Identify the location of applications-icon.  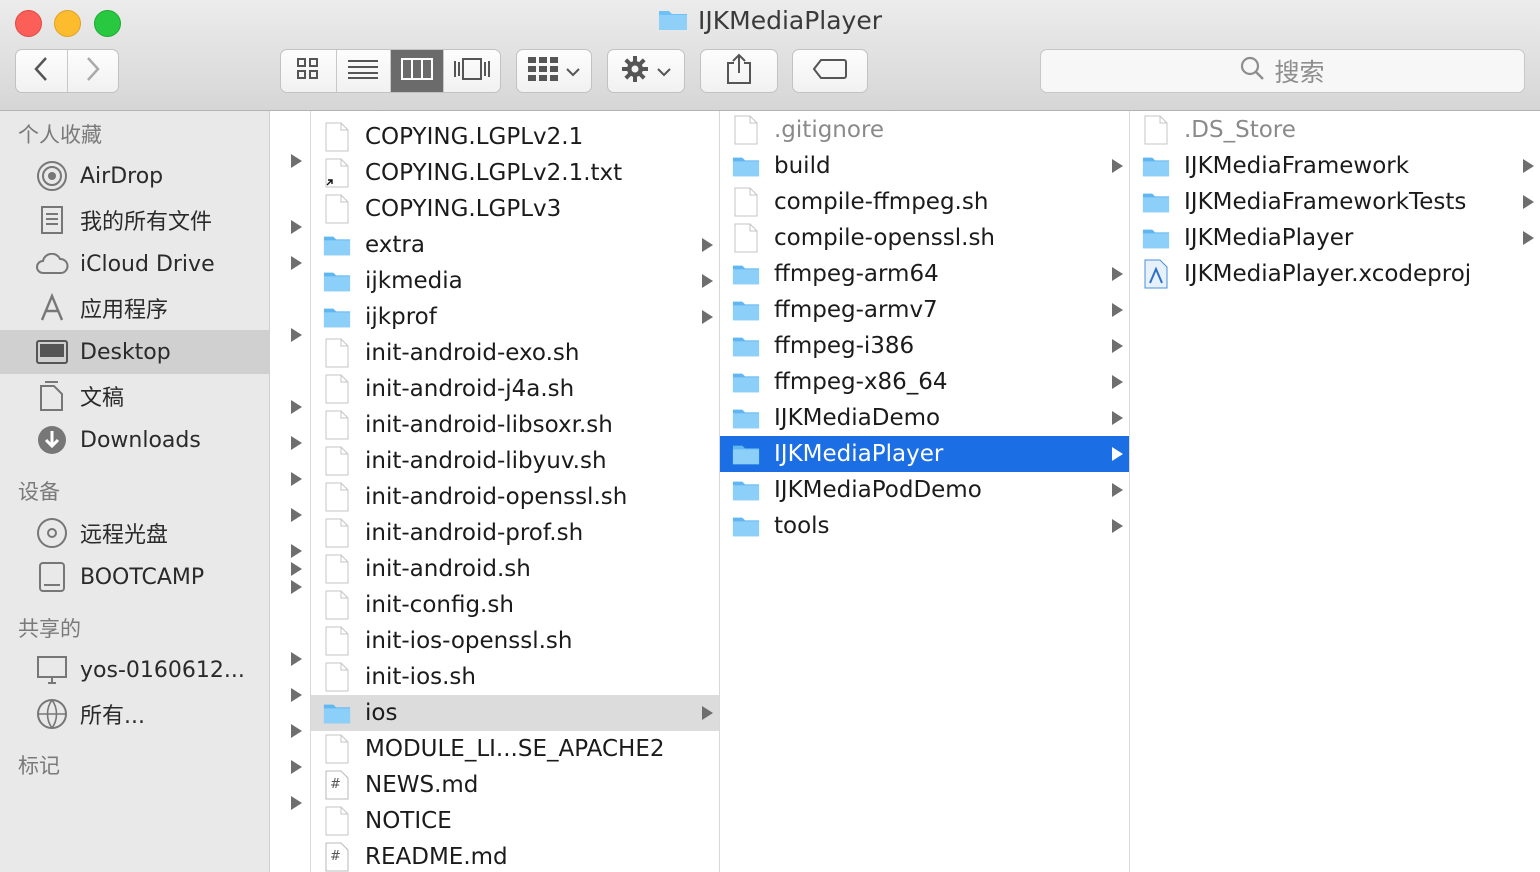
(52, 308).